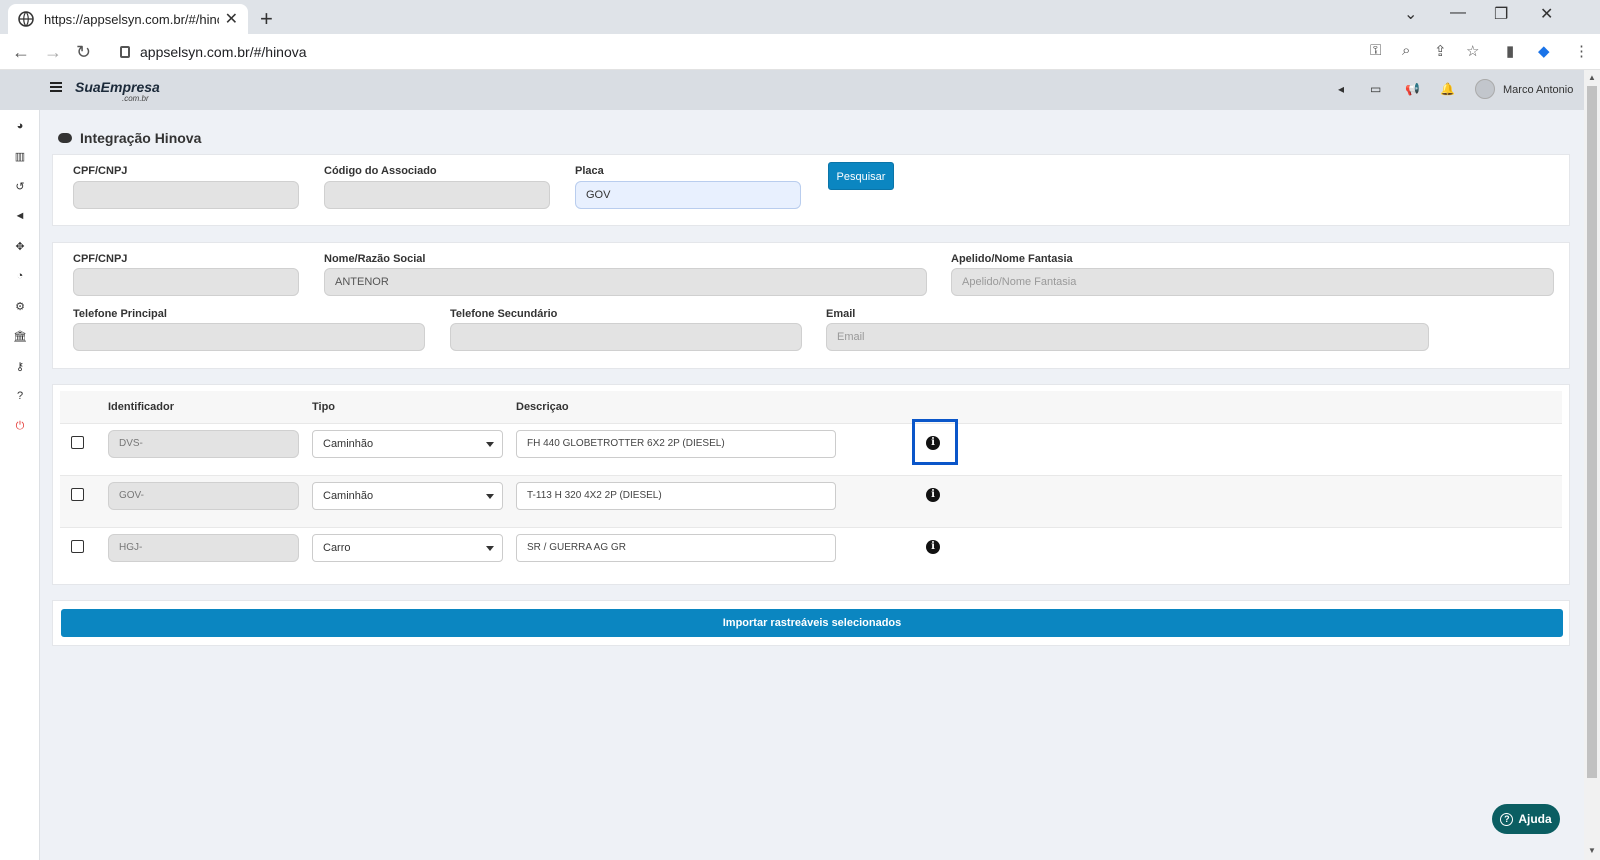 This screenshot has height=860, width=1600. Describe the element at coordinates (141, 407) in the screenshot. I see `col-identificador: Identificador` at that location.